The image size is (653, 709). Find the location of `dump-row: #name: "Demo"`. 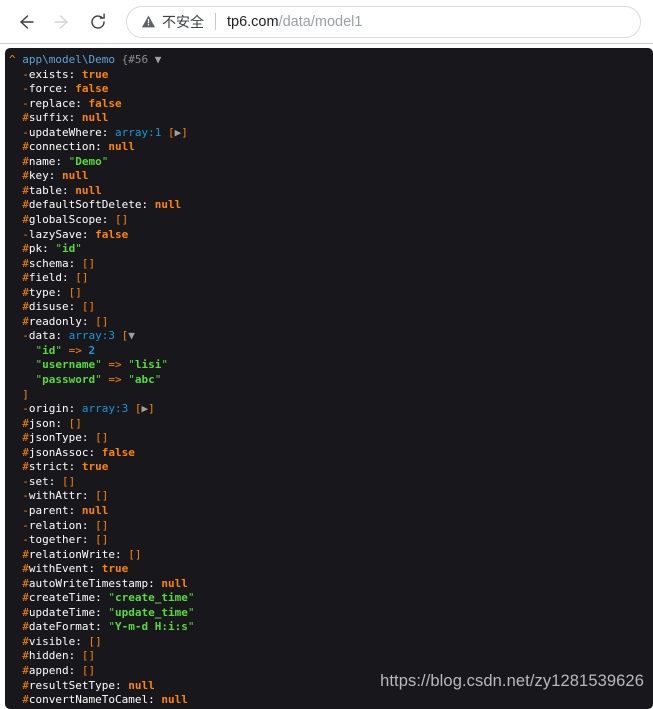

dump-row: #name: "Demo" is located at coordinates (331, 162).